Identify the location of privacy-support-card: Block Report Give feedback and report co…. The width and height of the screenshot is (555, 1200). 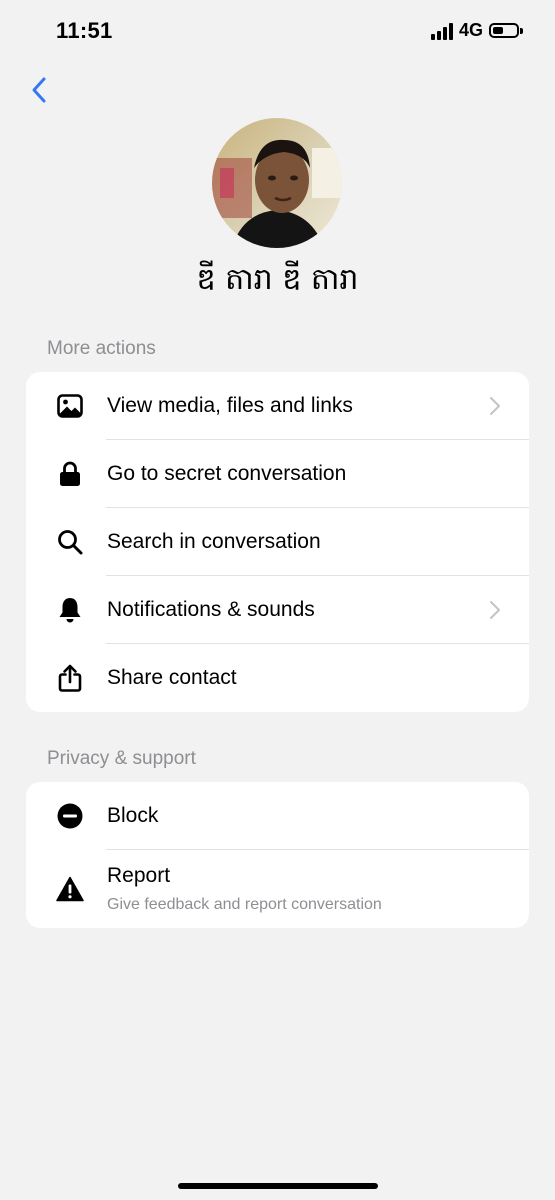
(277, 855).